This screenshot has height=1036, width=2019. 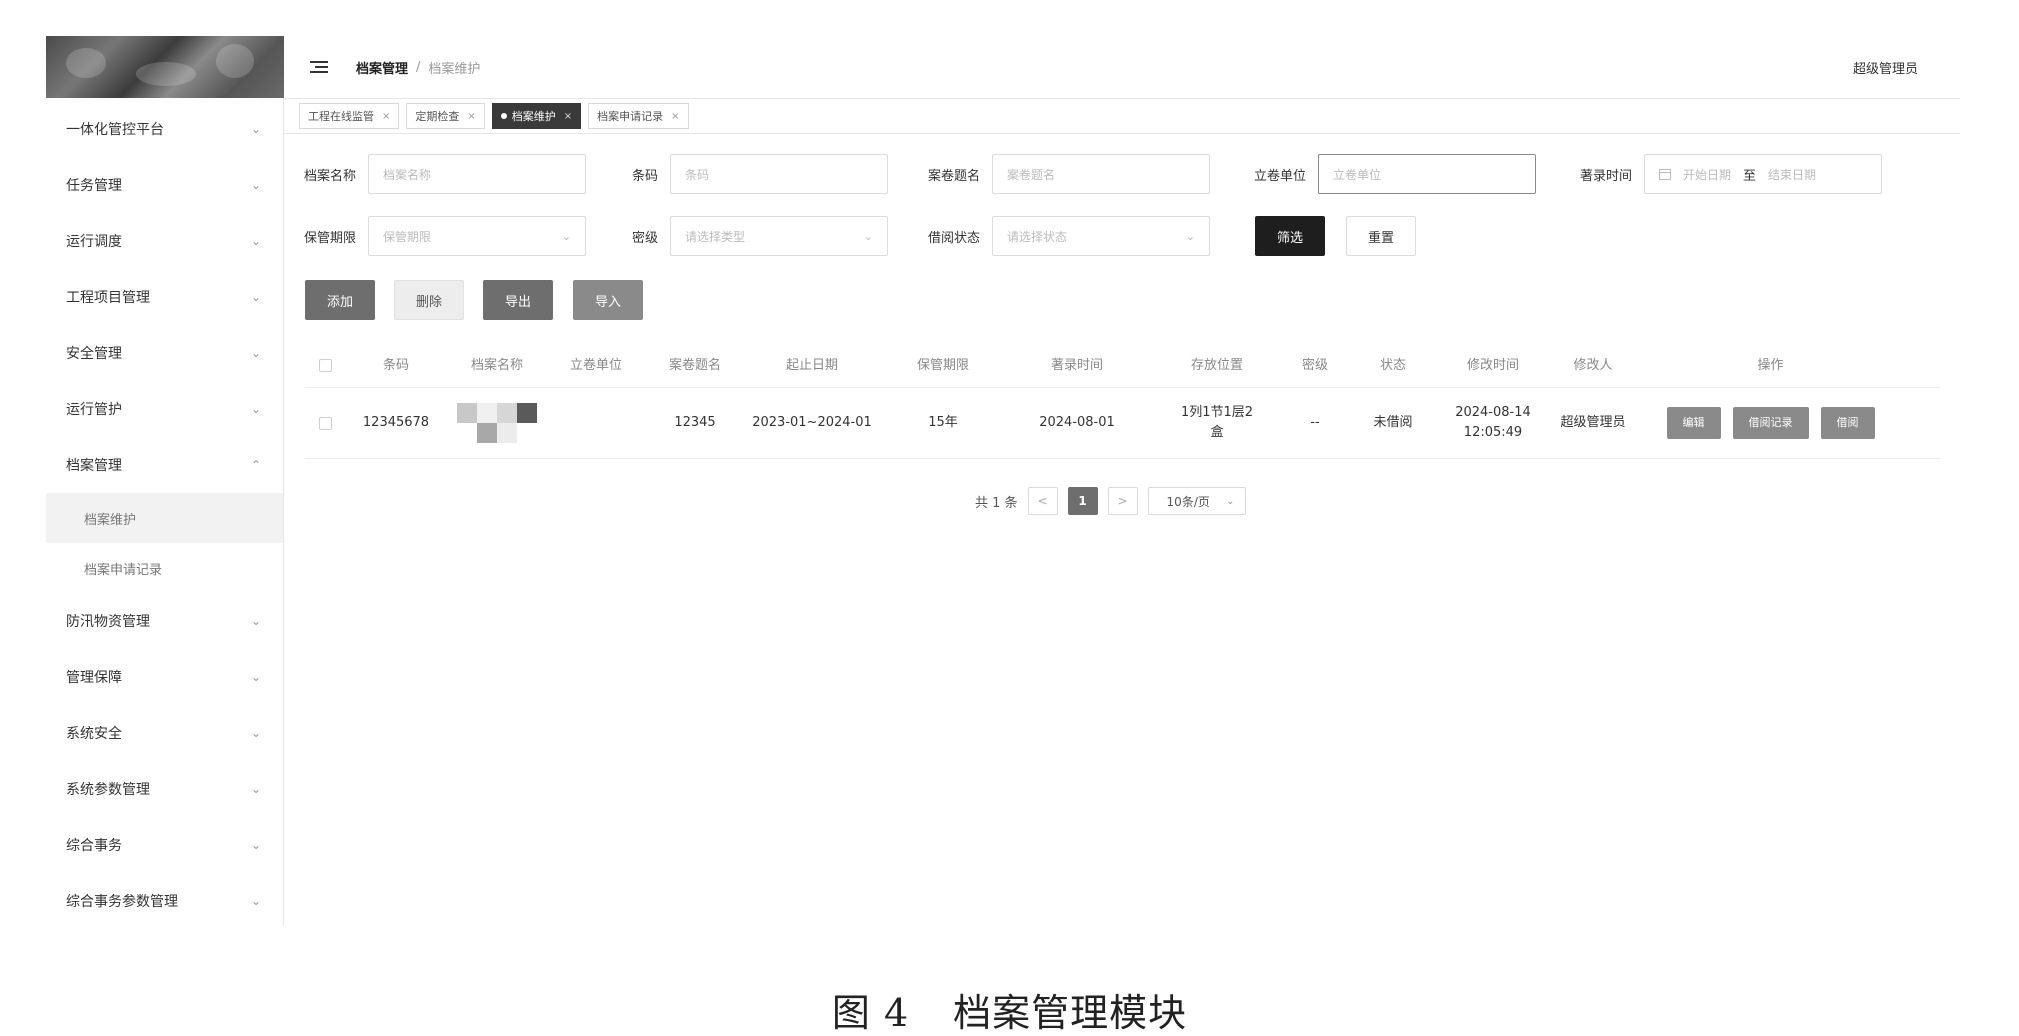 What do you see at coordinates (164, 621) in the screenshot?
I see `sidebar-item-flood-supplies: 防汛物资管理 ⌄` at bounding box center [164, 621].